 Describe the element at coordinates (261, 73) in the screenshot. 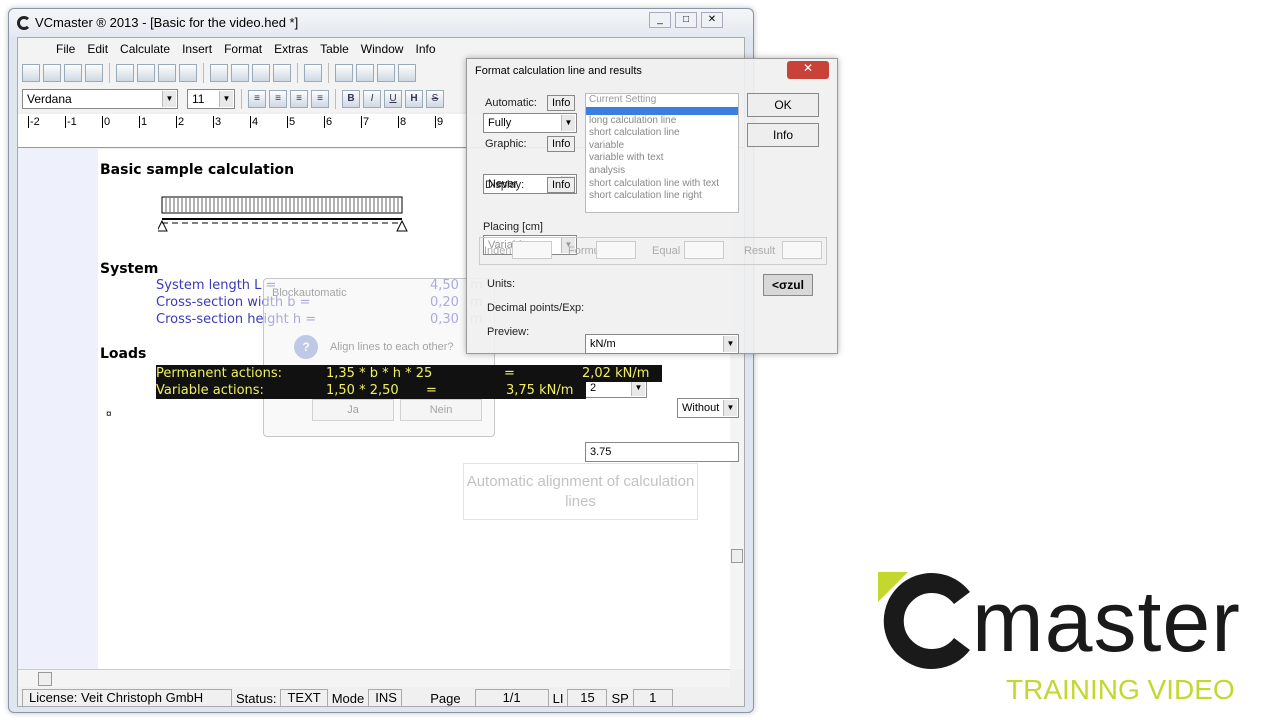

I see `paste-icon` at that location.